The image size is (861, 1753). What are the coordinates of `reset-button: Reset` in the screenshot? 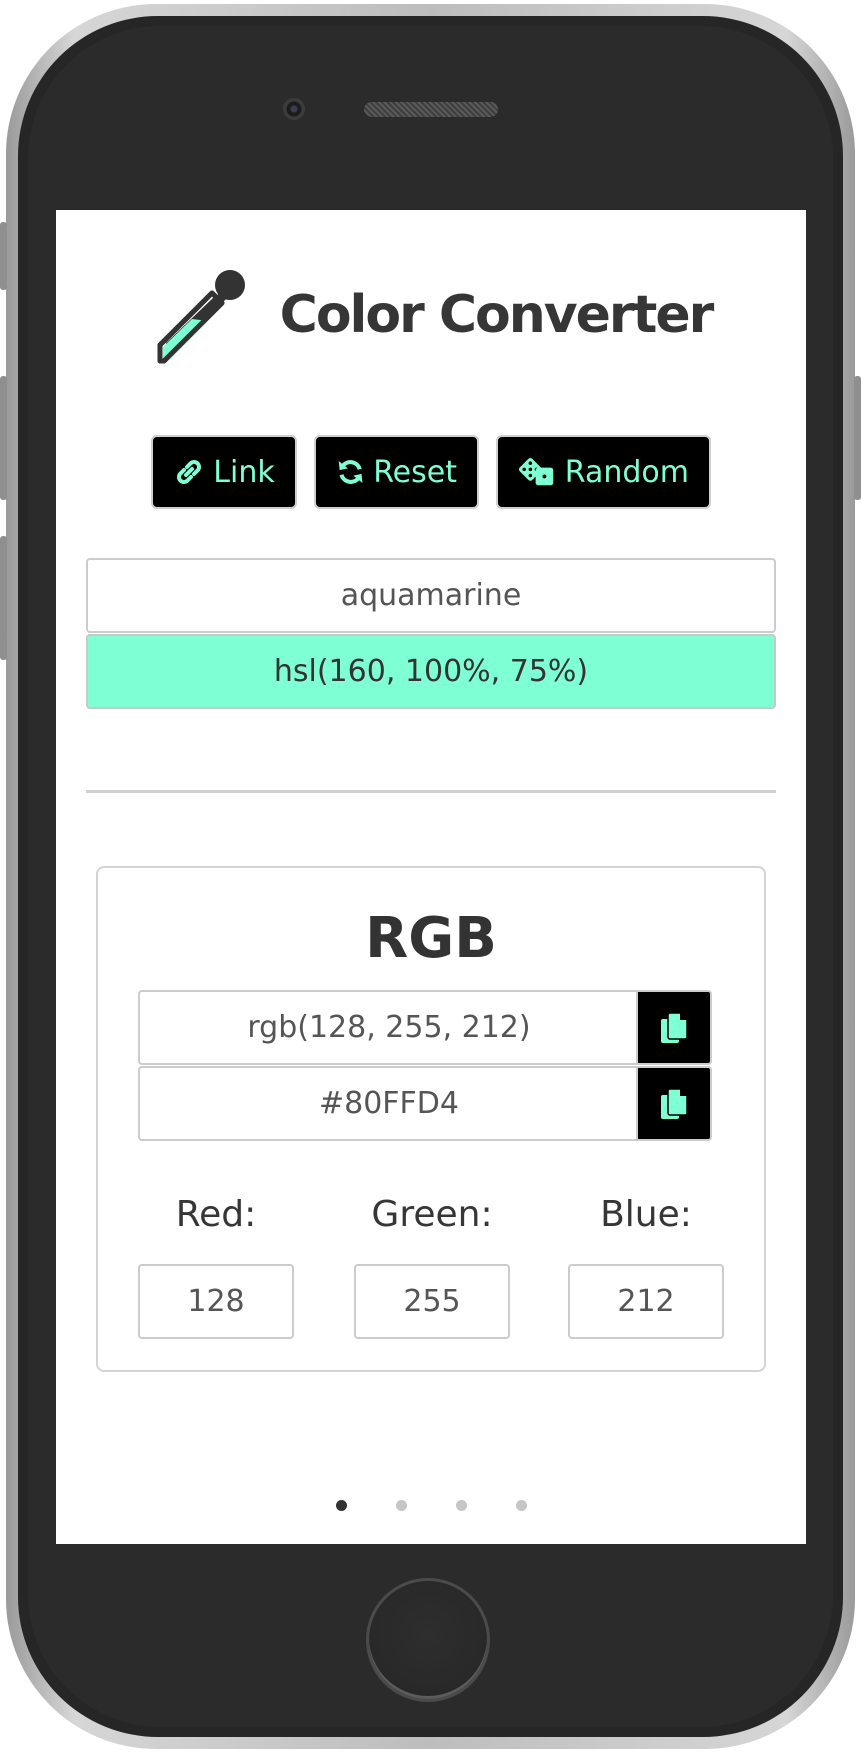 It's located at (396, 472).